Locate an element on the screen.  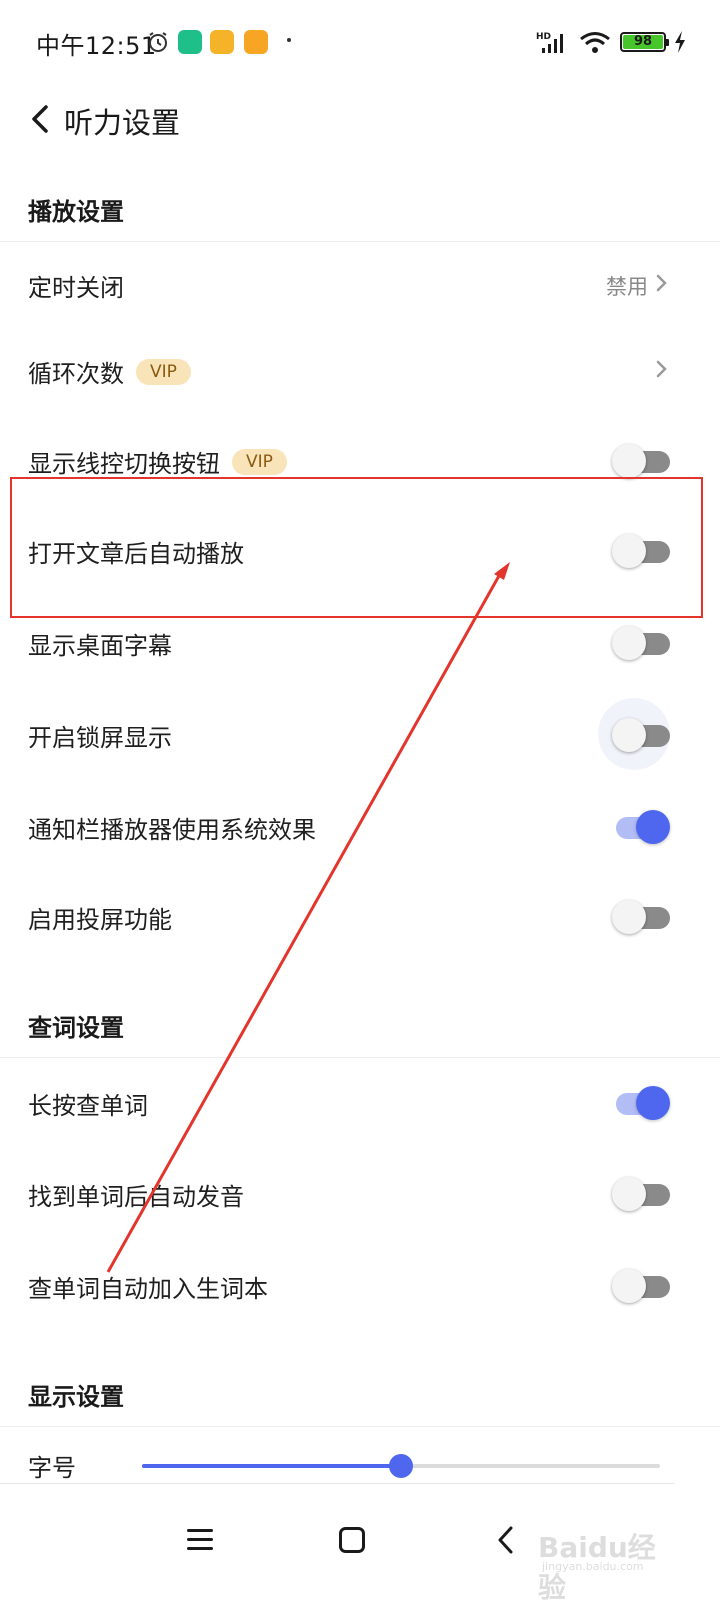
setting-label: 定时关闭 is located at coordinates (76, 288).